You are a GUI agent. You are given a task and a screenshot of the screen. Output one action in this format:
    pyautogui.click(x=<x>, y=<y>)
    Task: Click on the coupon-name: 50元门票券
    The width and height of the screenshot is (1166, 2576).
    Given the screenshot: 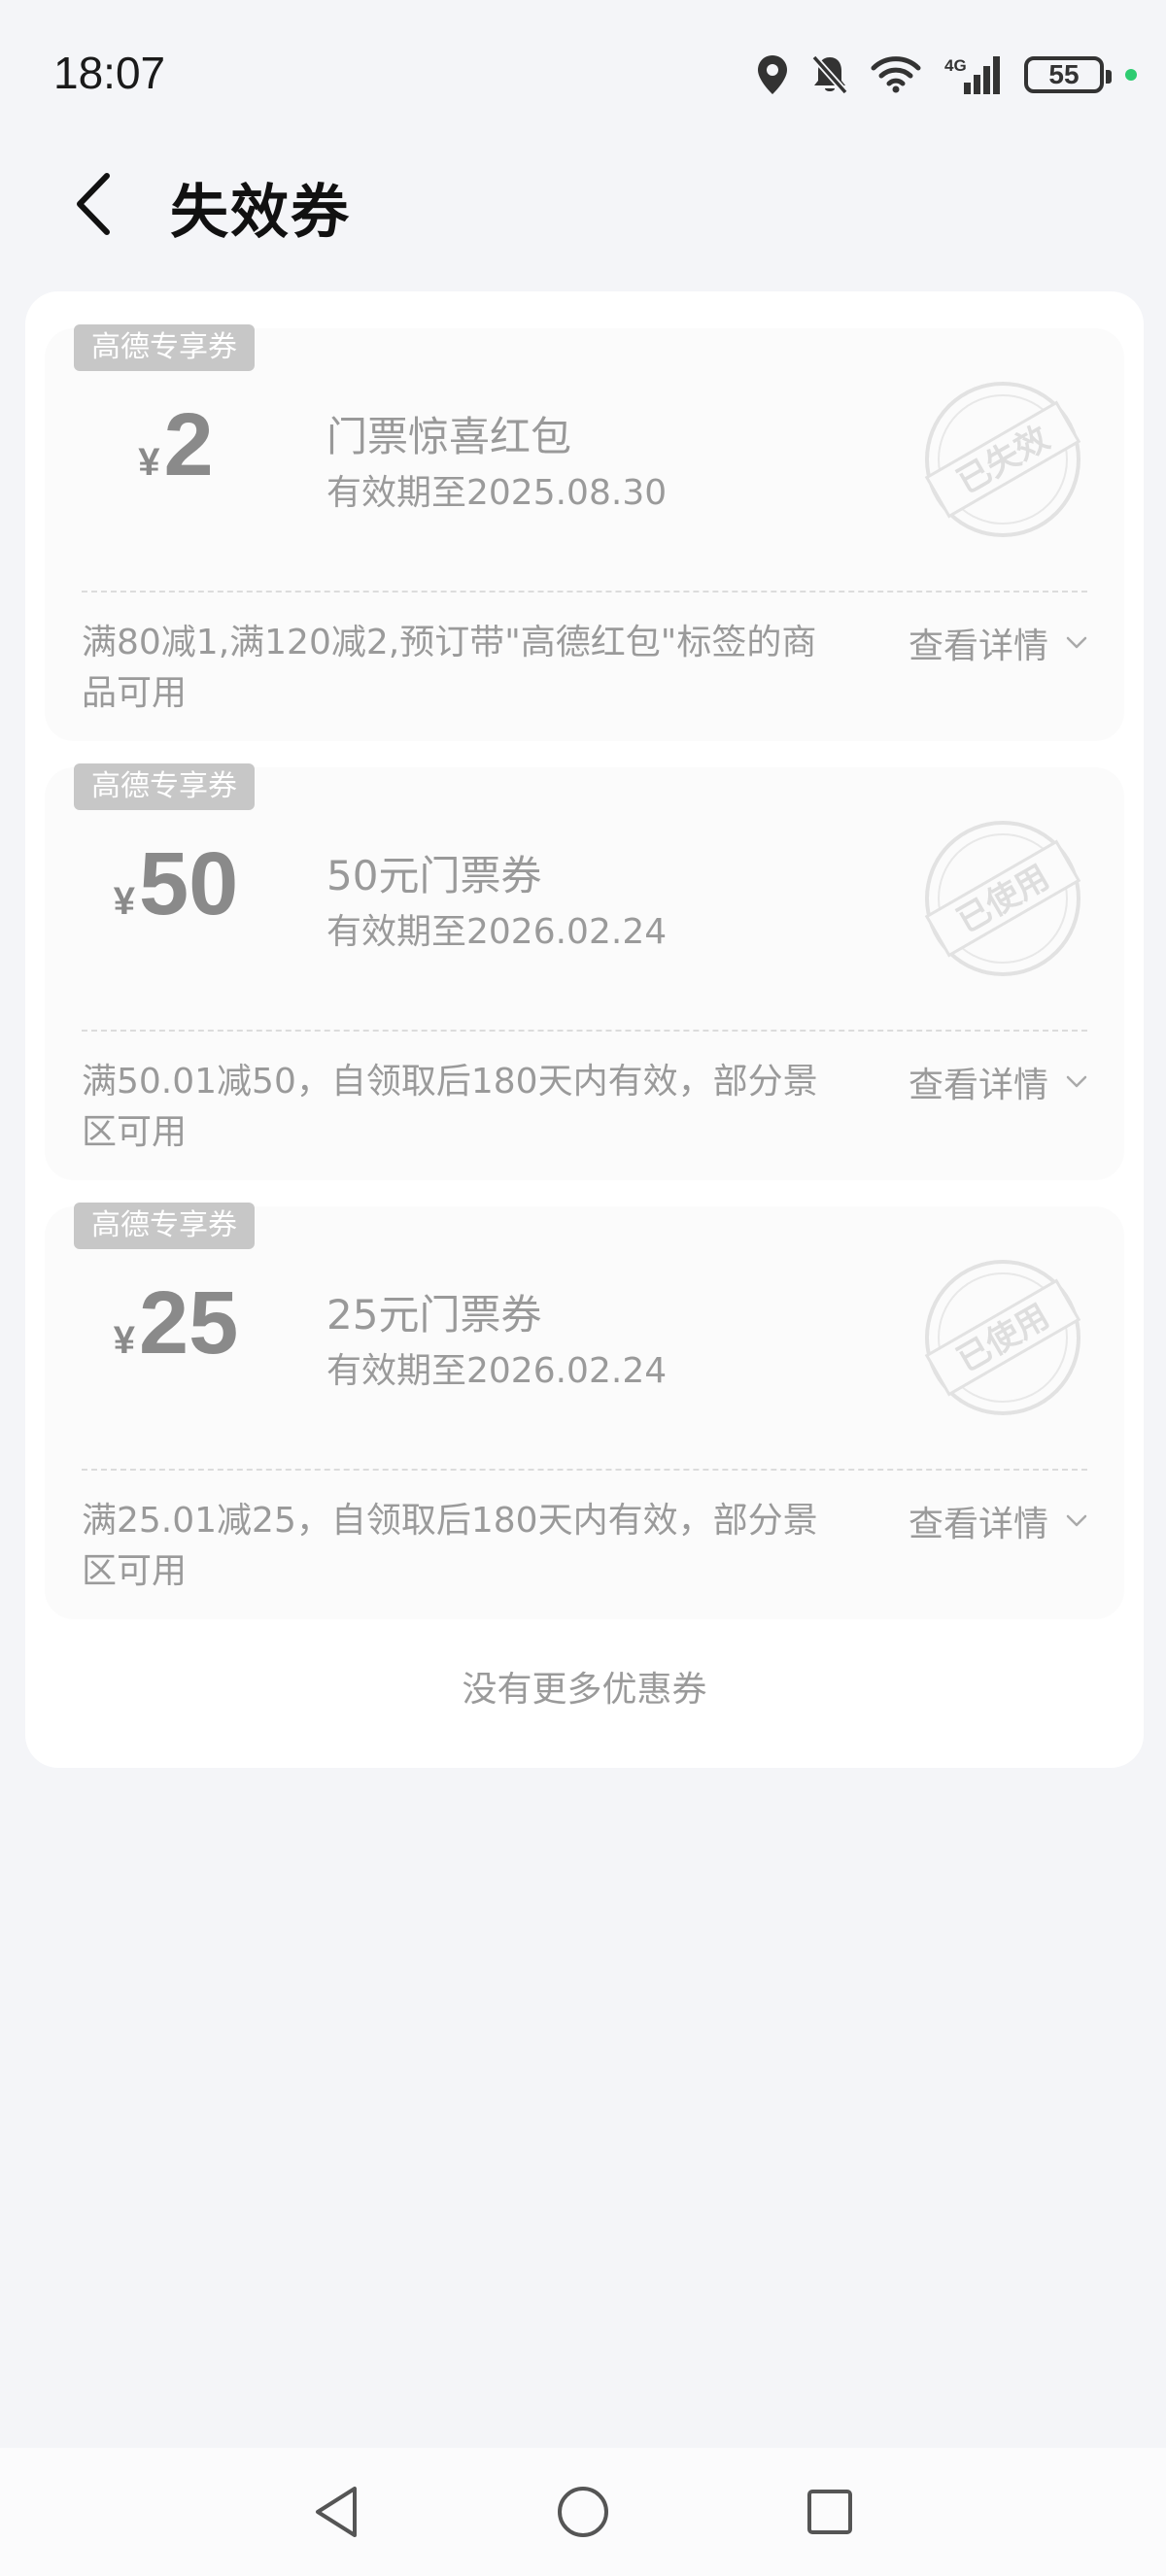 What is the action you would take?
    pyautogui.click(x=434, y=875)
    